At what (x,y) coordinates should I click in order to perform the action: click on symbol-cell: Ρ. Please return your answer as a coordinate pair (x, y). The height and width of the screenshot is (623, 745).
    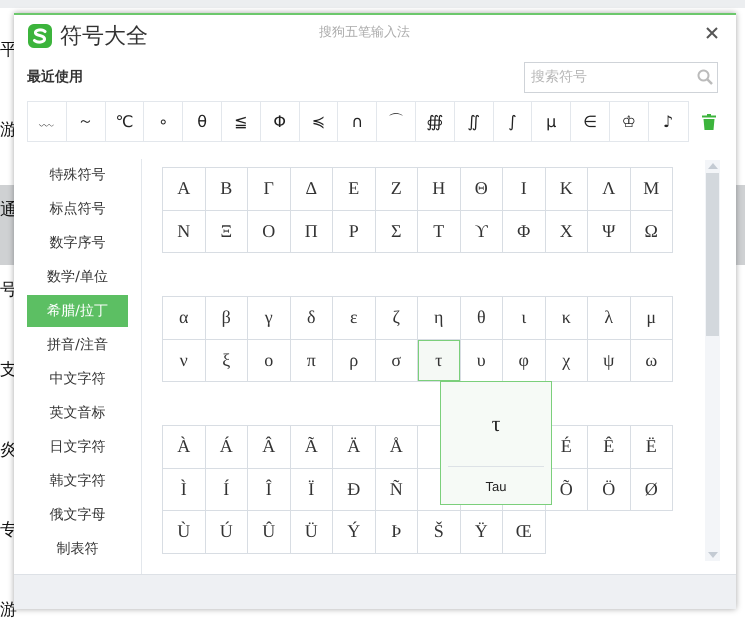
    Looking at the image, I should click on (354, 231).